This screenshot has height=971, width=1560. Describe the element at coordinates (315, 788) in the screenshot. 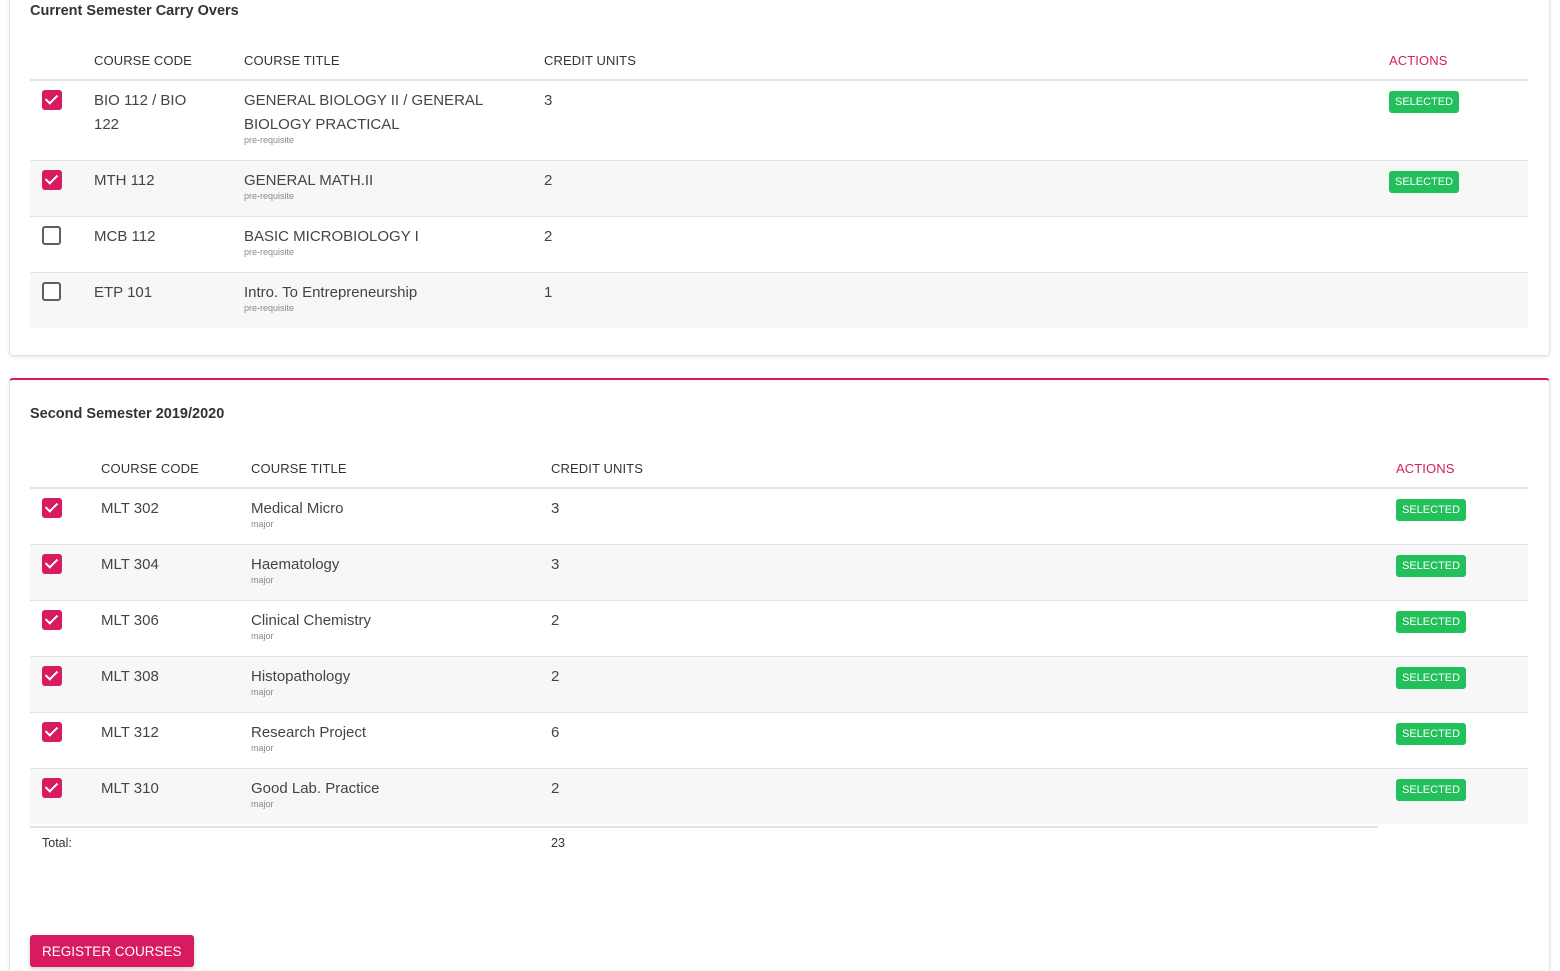

I see `course-title: Good Lab. Practice` at that location.